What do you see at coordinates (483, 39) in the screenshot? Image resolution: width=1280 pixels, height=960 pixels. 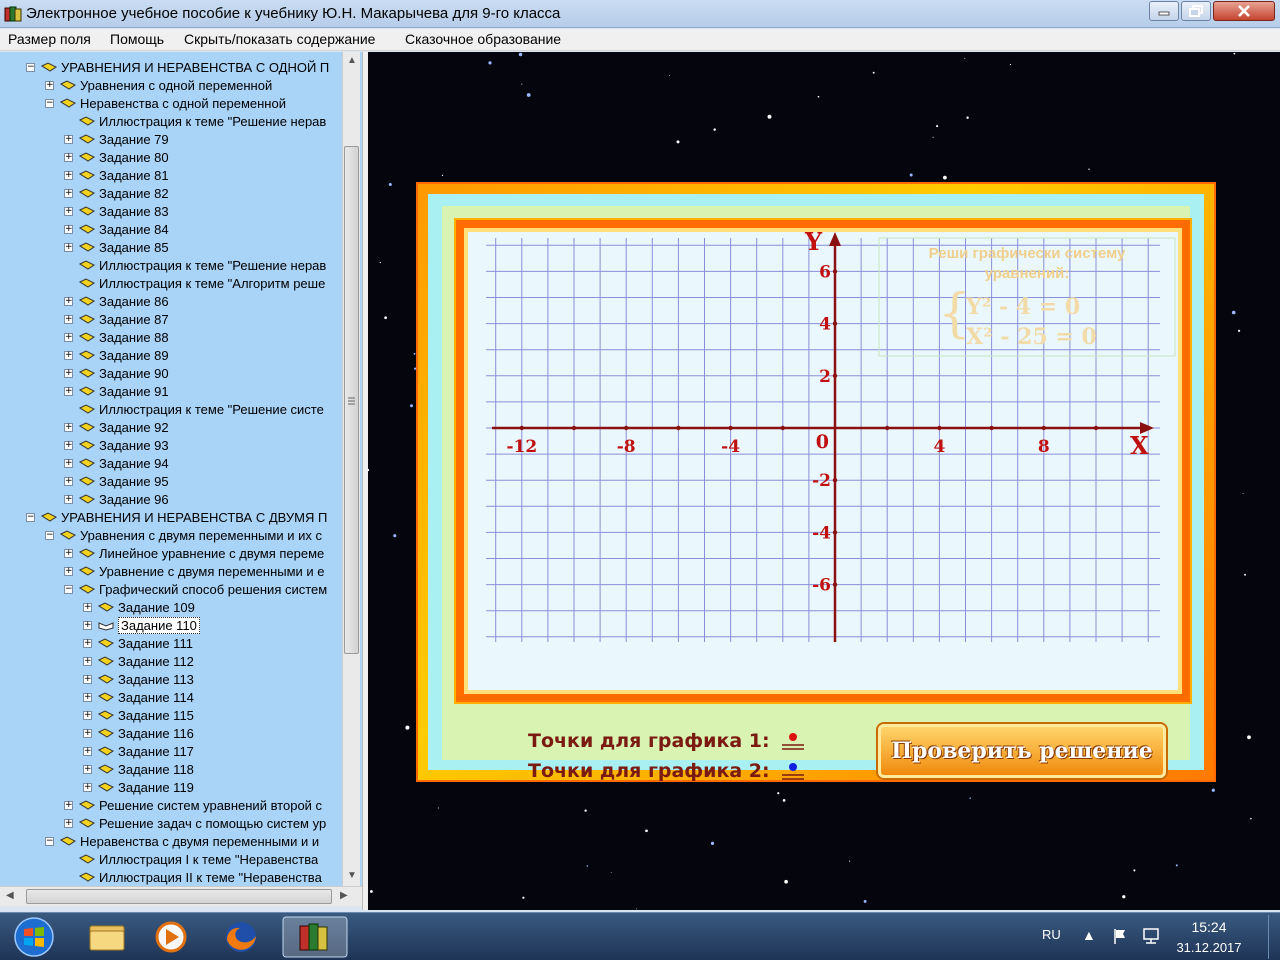 I see `menu-fairy-education: Сказочное образование` at bounding box center [483, 39].